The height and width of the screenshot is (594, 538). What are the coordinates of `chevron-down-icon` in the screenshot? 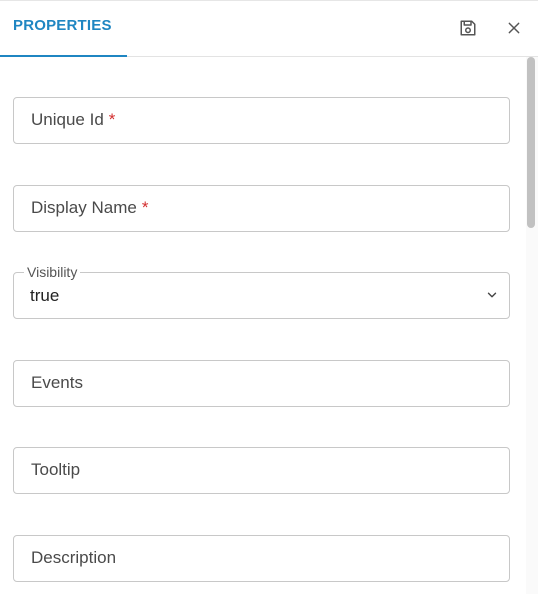 It's located at (492, 295).